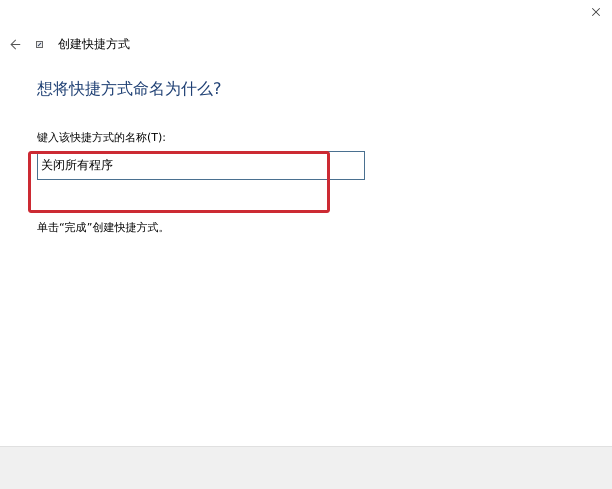 This screenshot has height=489, width=612. I want to click on field-label: 键入该快捷方式的名称(T):, so click(102, 138).